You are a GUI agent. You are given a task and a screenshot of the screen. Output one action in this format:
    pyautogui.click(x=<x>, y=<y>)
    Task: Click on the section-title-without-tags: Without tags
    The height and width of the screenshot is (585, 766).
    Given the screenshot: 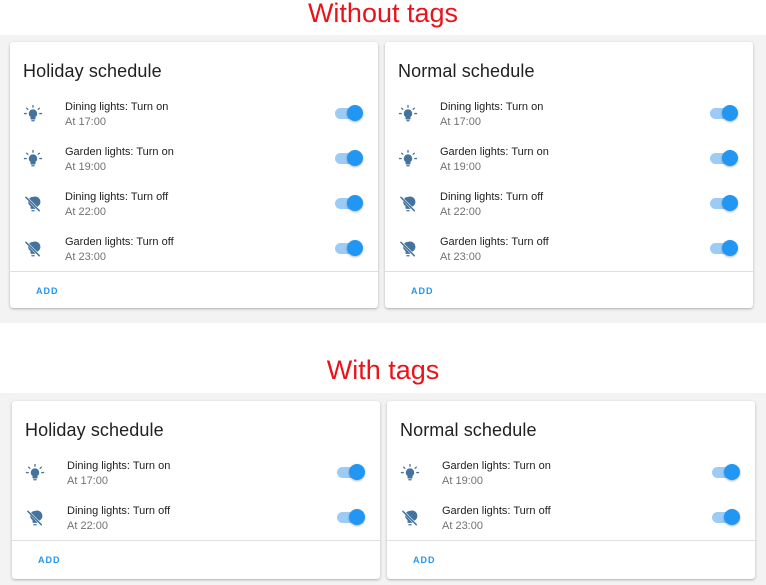 What is the action you would take?
    pyautogui.click(x=383, y=14)
    